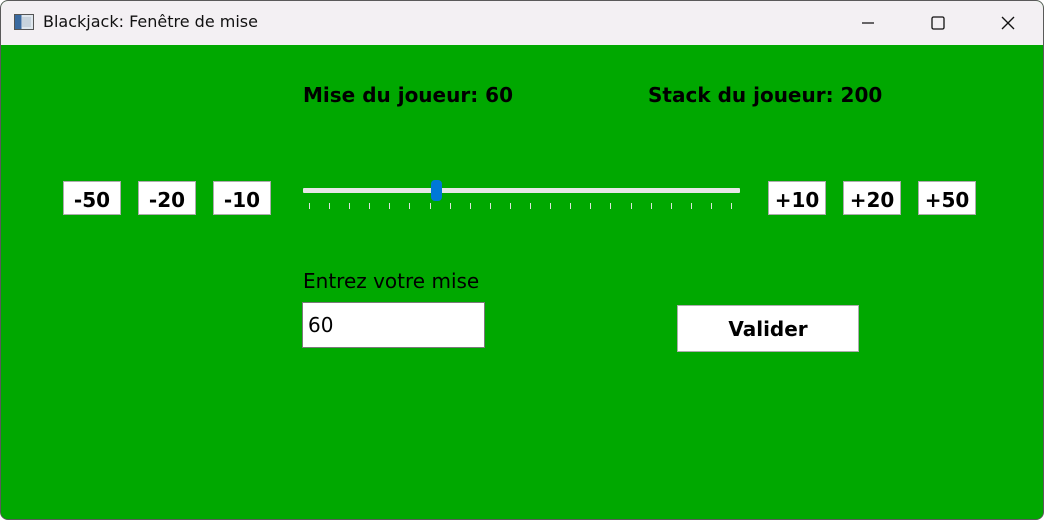  Describe the element at coordinates (436, 190) in the screenshot. I see `slider-thumb` at that location.